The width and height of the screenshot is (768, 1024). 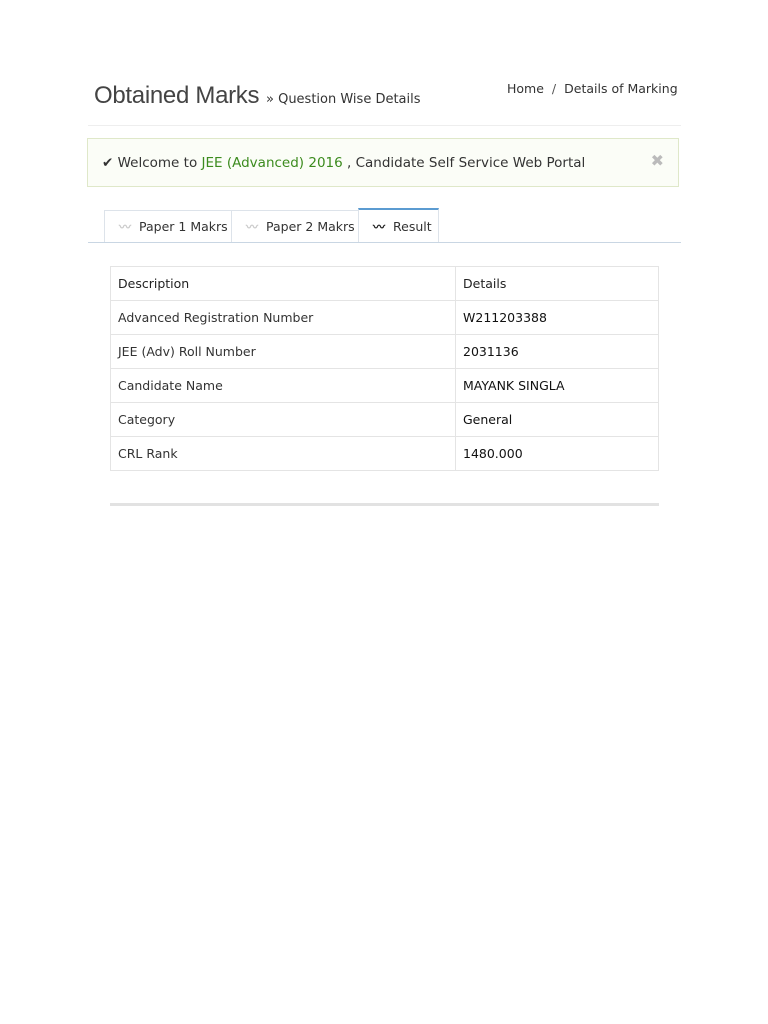 What do you see at coordinates (466, 163) in the screenshot?
I see `alert-suffix: , Candidate Self Service Web Portal` at bounding box center [466, 163].